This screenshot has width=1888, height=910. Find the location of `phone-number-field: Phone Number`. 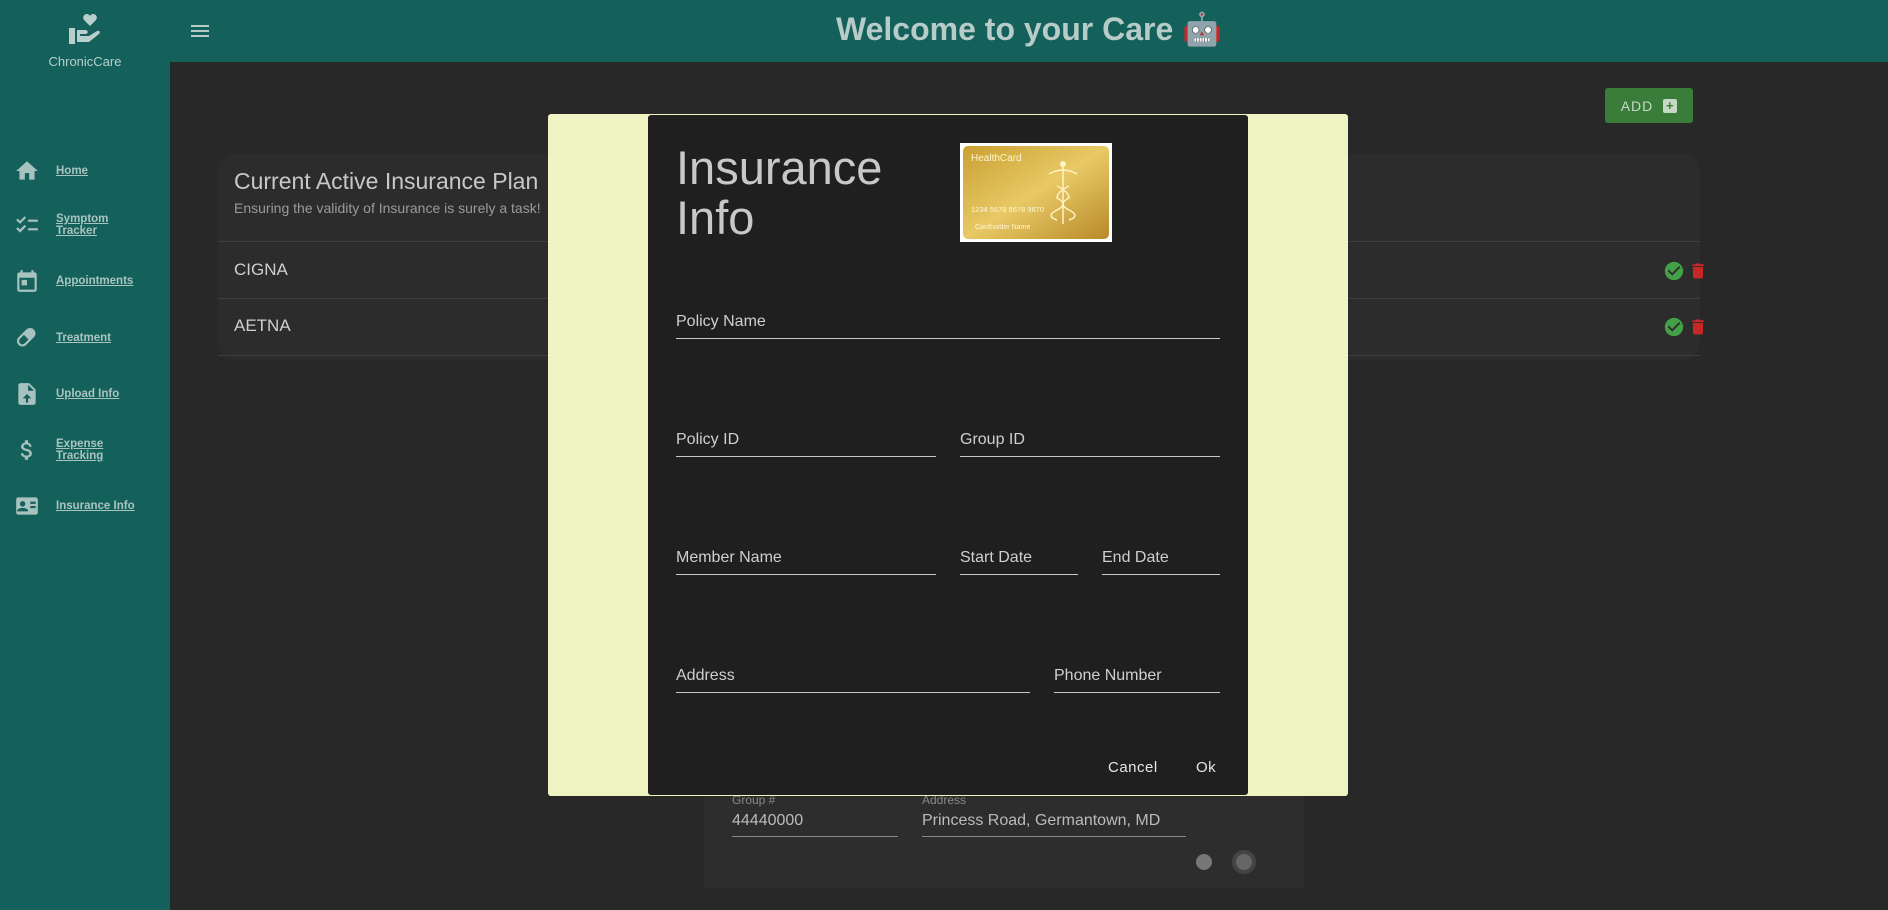

phone-number-field: Phone Number is located at coordinates (1137, 680).